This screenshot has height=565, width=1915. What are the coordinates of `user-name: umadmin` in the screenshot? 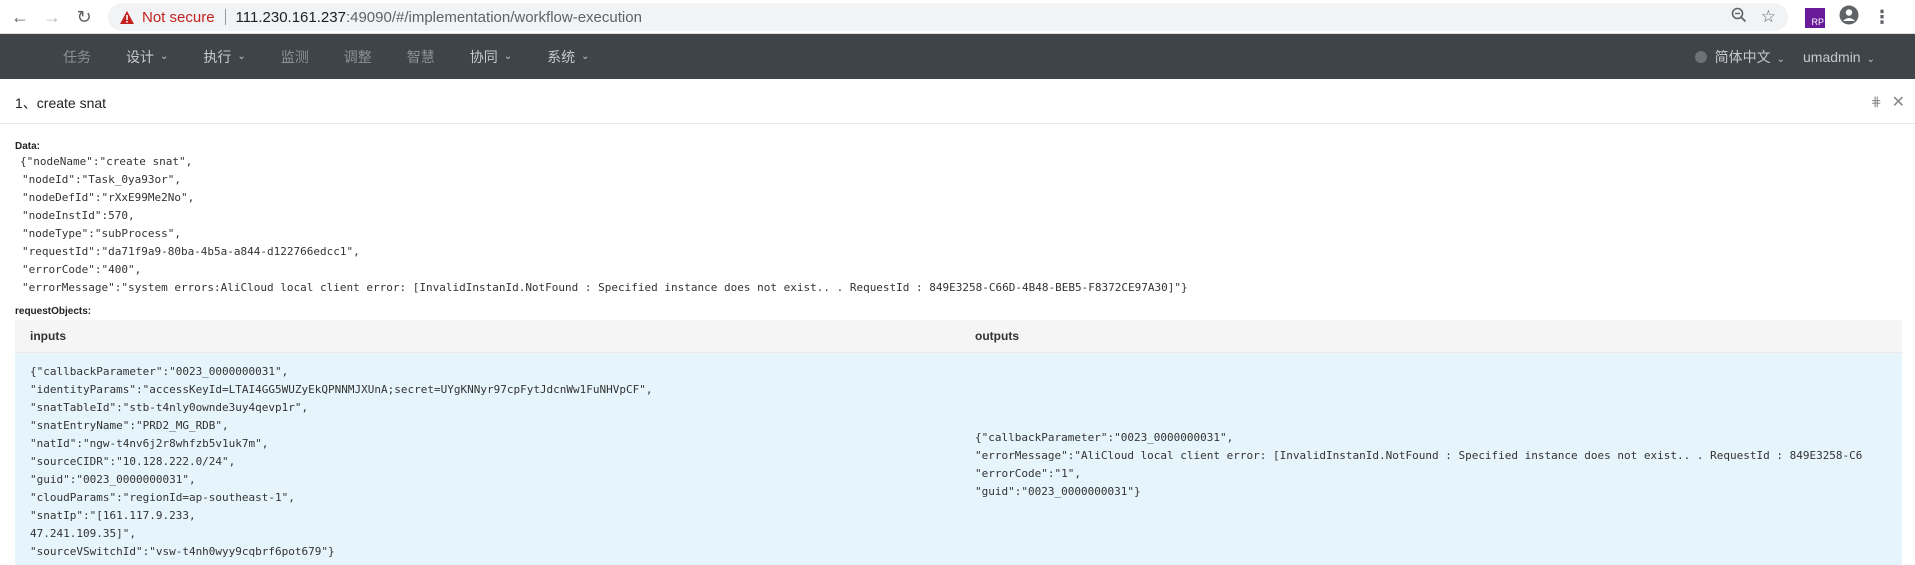 It's located at (1832, 56).